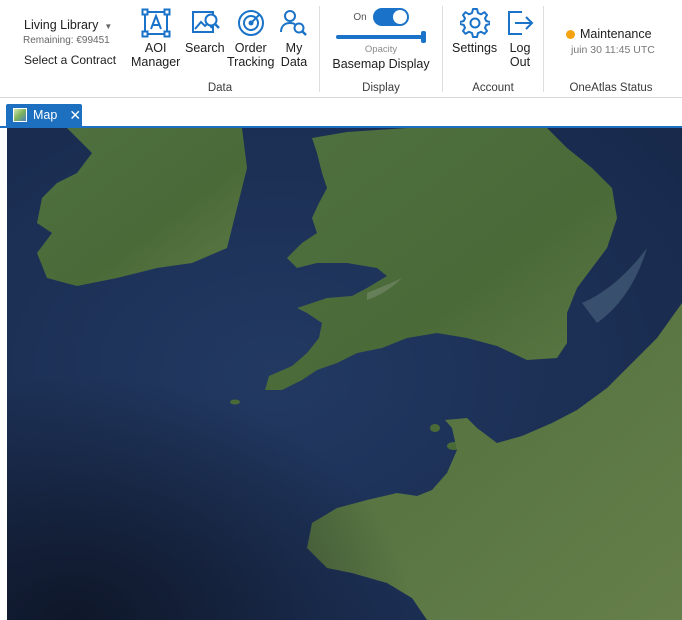  What do you see at coordinates (381, 88) in the screenshot?
I see `group-label-display: Display` at bounding box center [381, 88].